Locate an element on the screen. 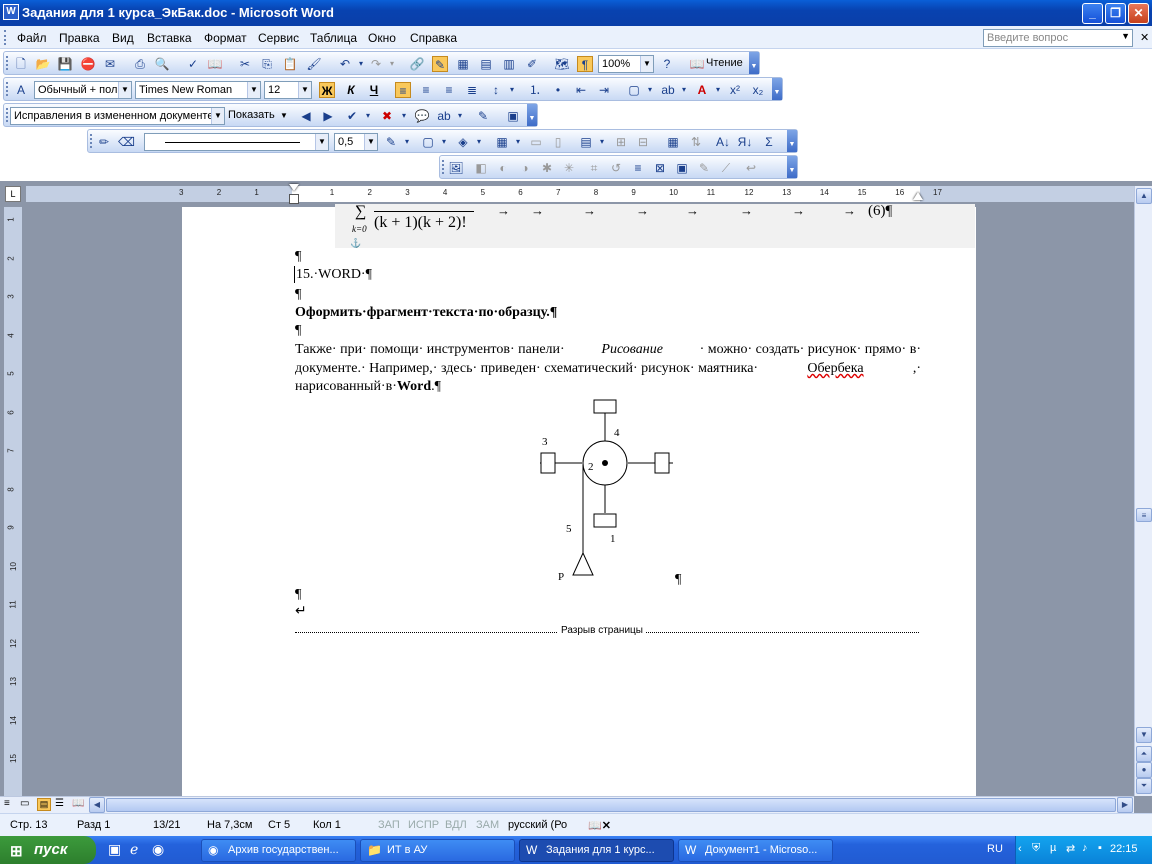 This screenshot has width=1152, height=864. draw-table-icon: ✏ is located at coordinates (104, 142).